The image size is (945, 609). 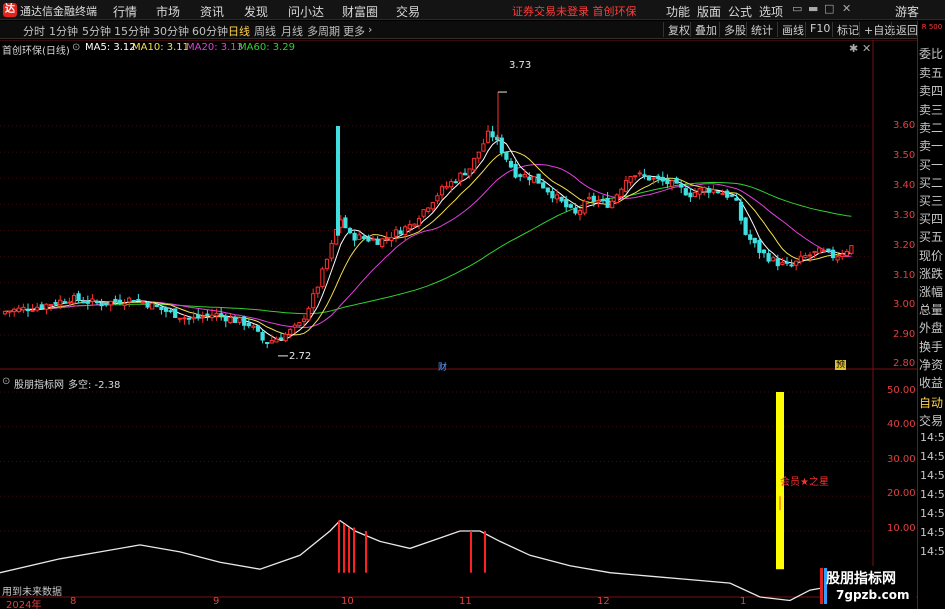 I want to click on period-monthly: 月线, so click(x=292, y=31).